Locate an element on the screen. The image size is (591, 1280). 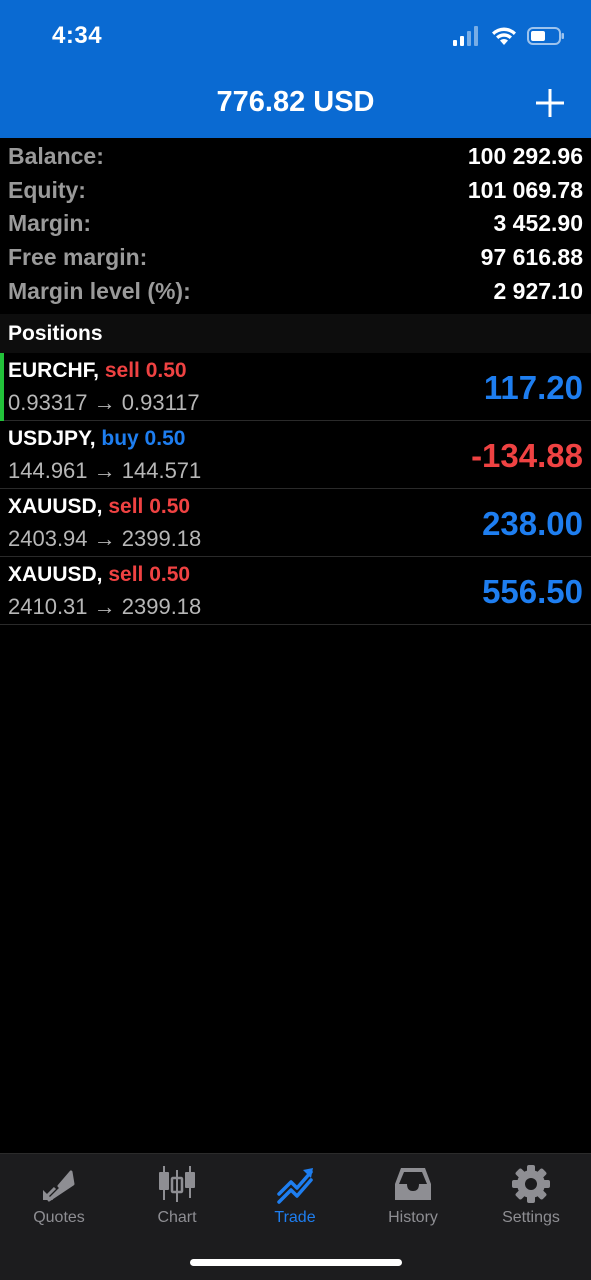
summary-label: Equity: is located at coordinates (47, 189).